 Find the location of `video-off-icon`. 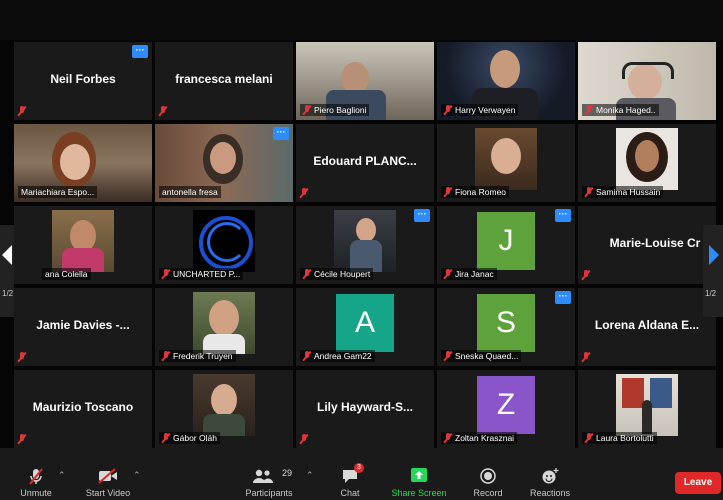

video-off-icon is located at coordinates (107, 476).